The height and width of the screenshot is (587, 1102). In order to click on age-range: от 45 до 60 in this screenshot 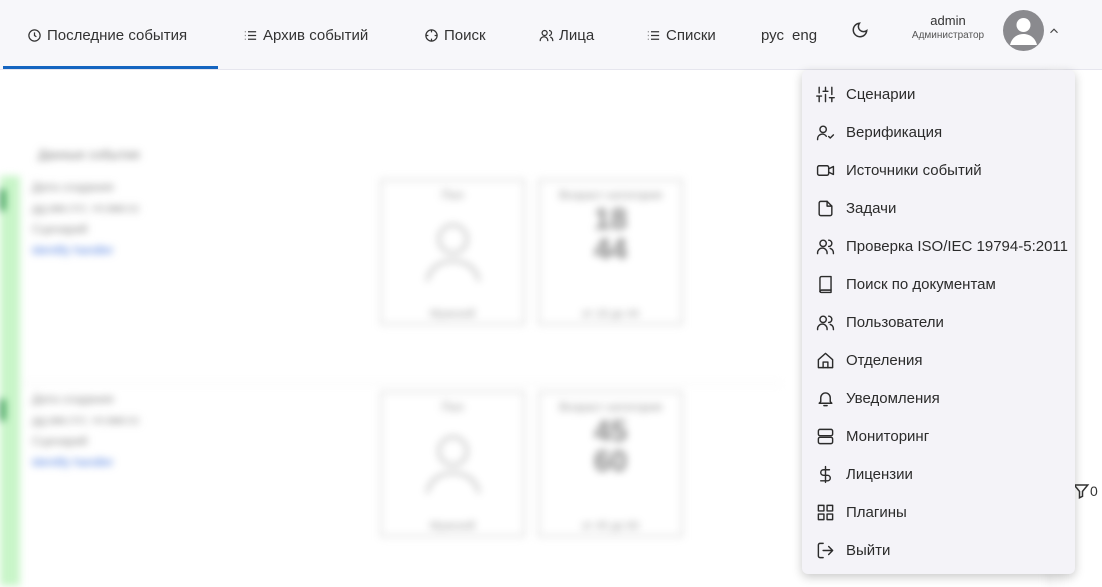, I will do `click(610, 526)`.